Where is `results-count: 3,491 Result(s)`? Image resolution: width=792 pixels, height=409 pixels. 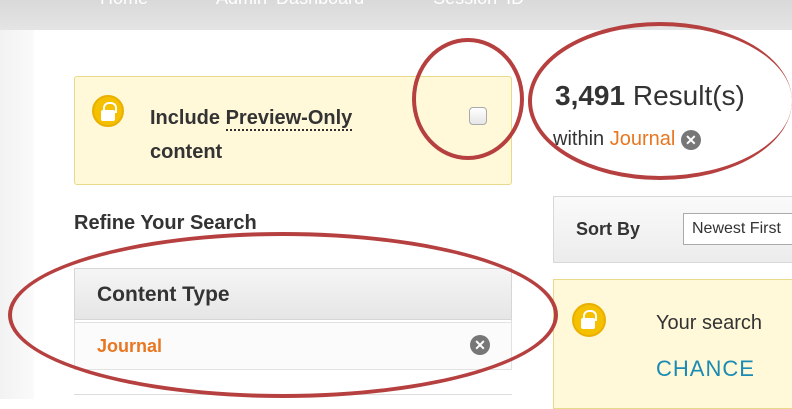
results-count: 3,491 Result(s) is located at coordinates (650, 95).